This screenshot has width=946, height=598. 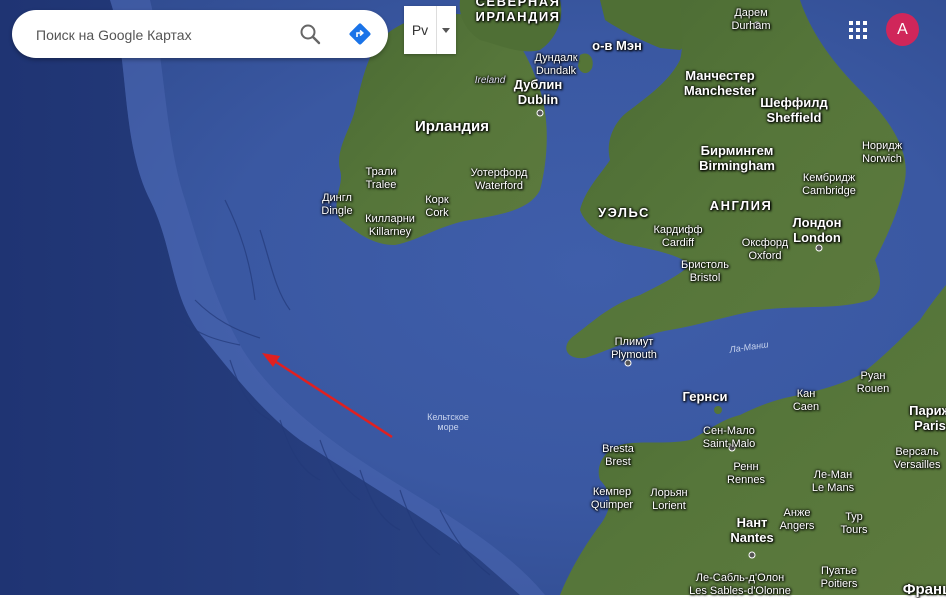 What do you see at coordinates (740, 584) in the screenshot?
I see `label-les-sables: Ле-Сабль-д'Олон Les Sables-d'Olonne` at bounding box center [740, 584].